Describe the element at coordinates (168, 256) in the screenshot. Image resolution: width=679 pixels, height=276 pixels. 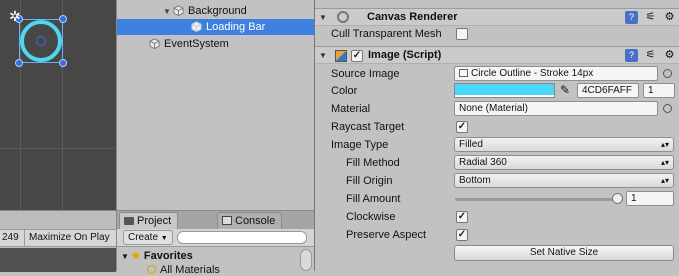
I see `favorites-label: Favorites` at that location.